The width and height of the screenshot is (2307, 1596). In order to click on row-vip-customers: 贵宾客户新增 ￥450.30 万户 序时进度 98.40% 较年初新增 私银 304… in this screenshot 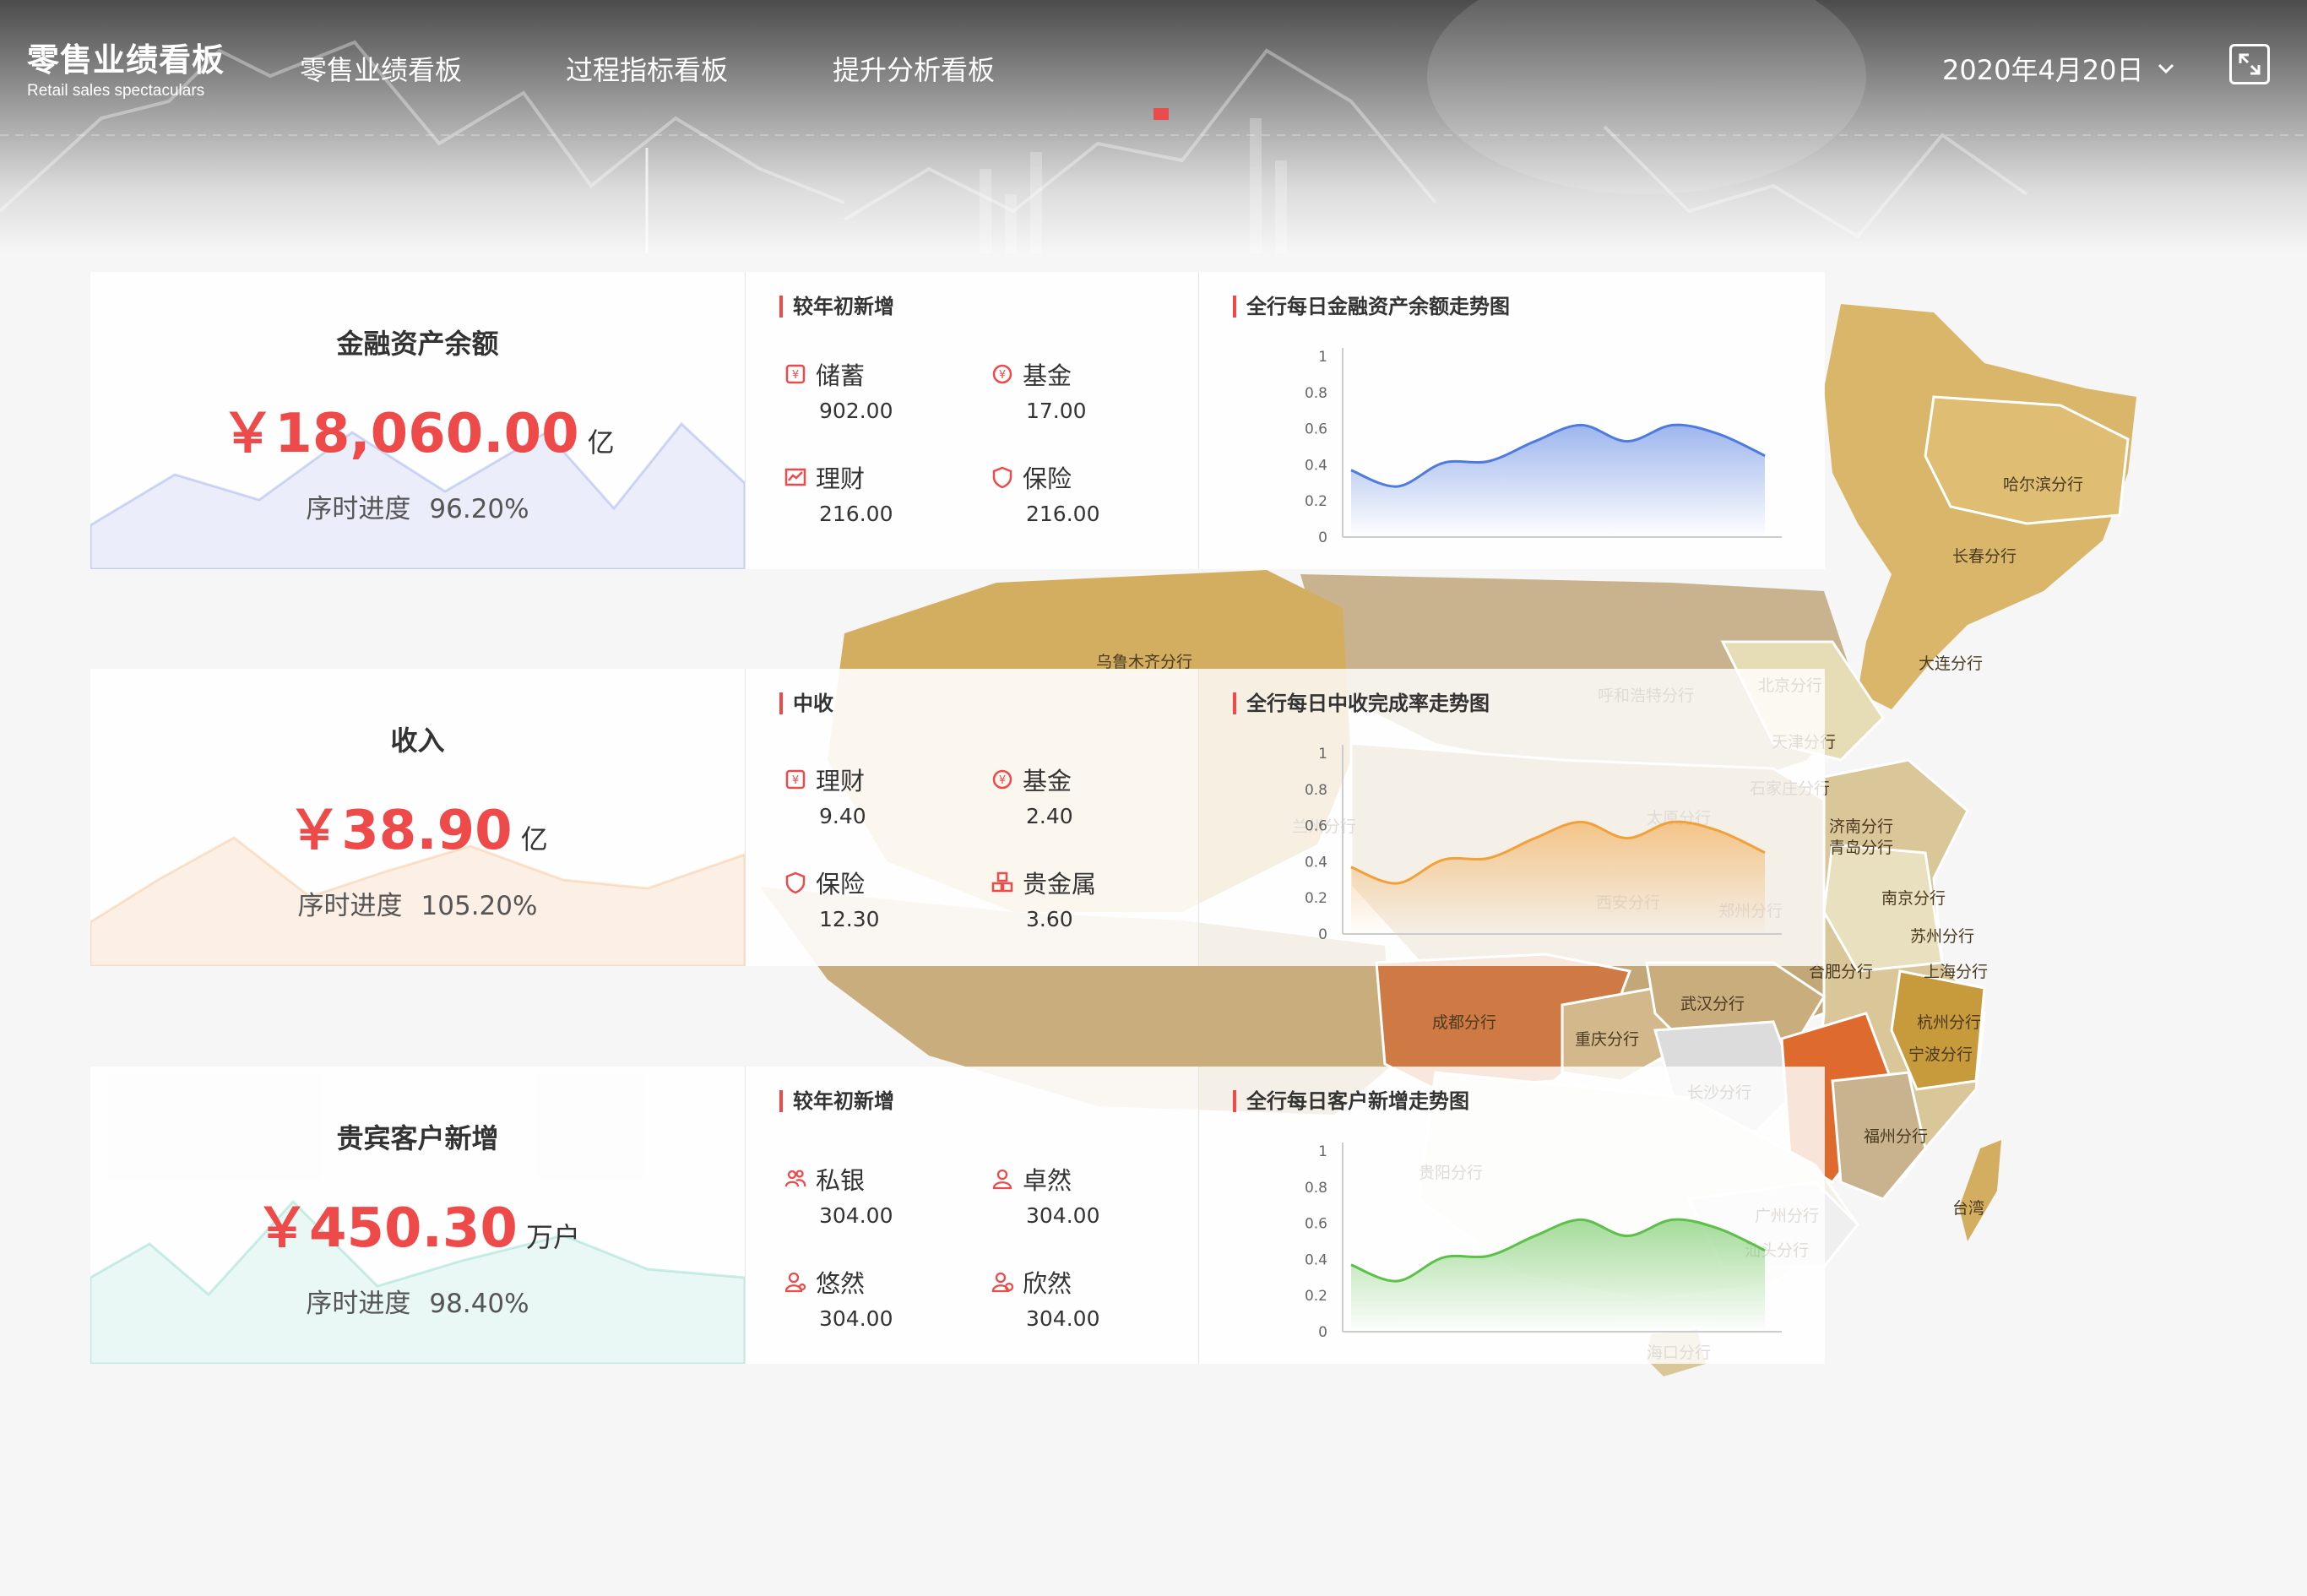, I will do `click(957, 1215)`.